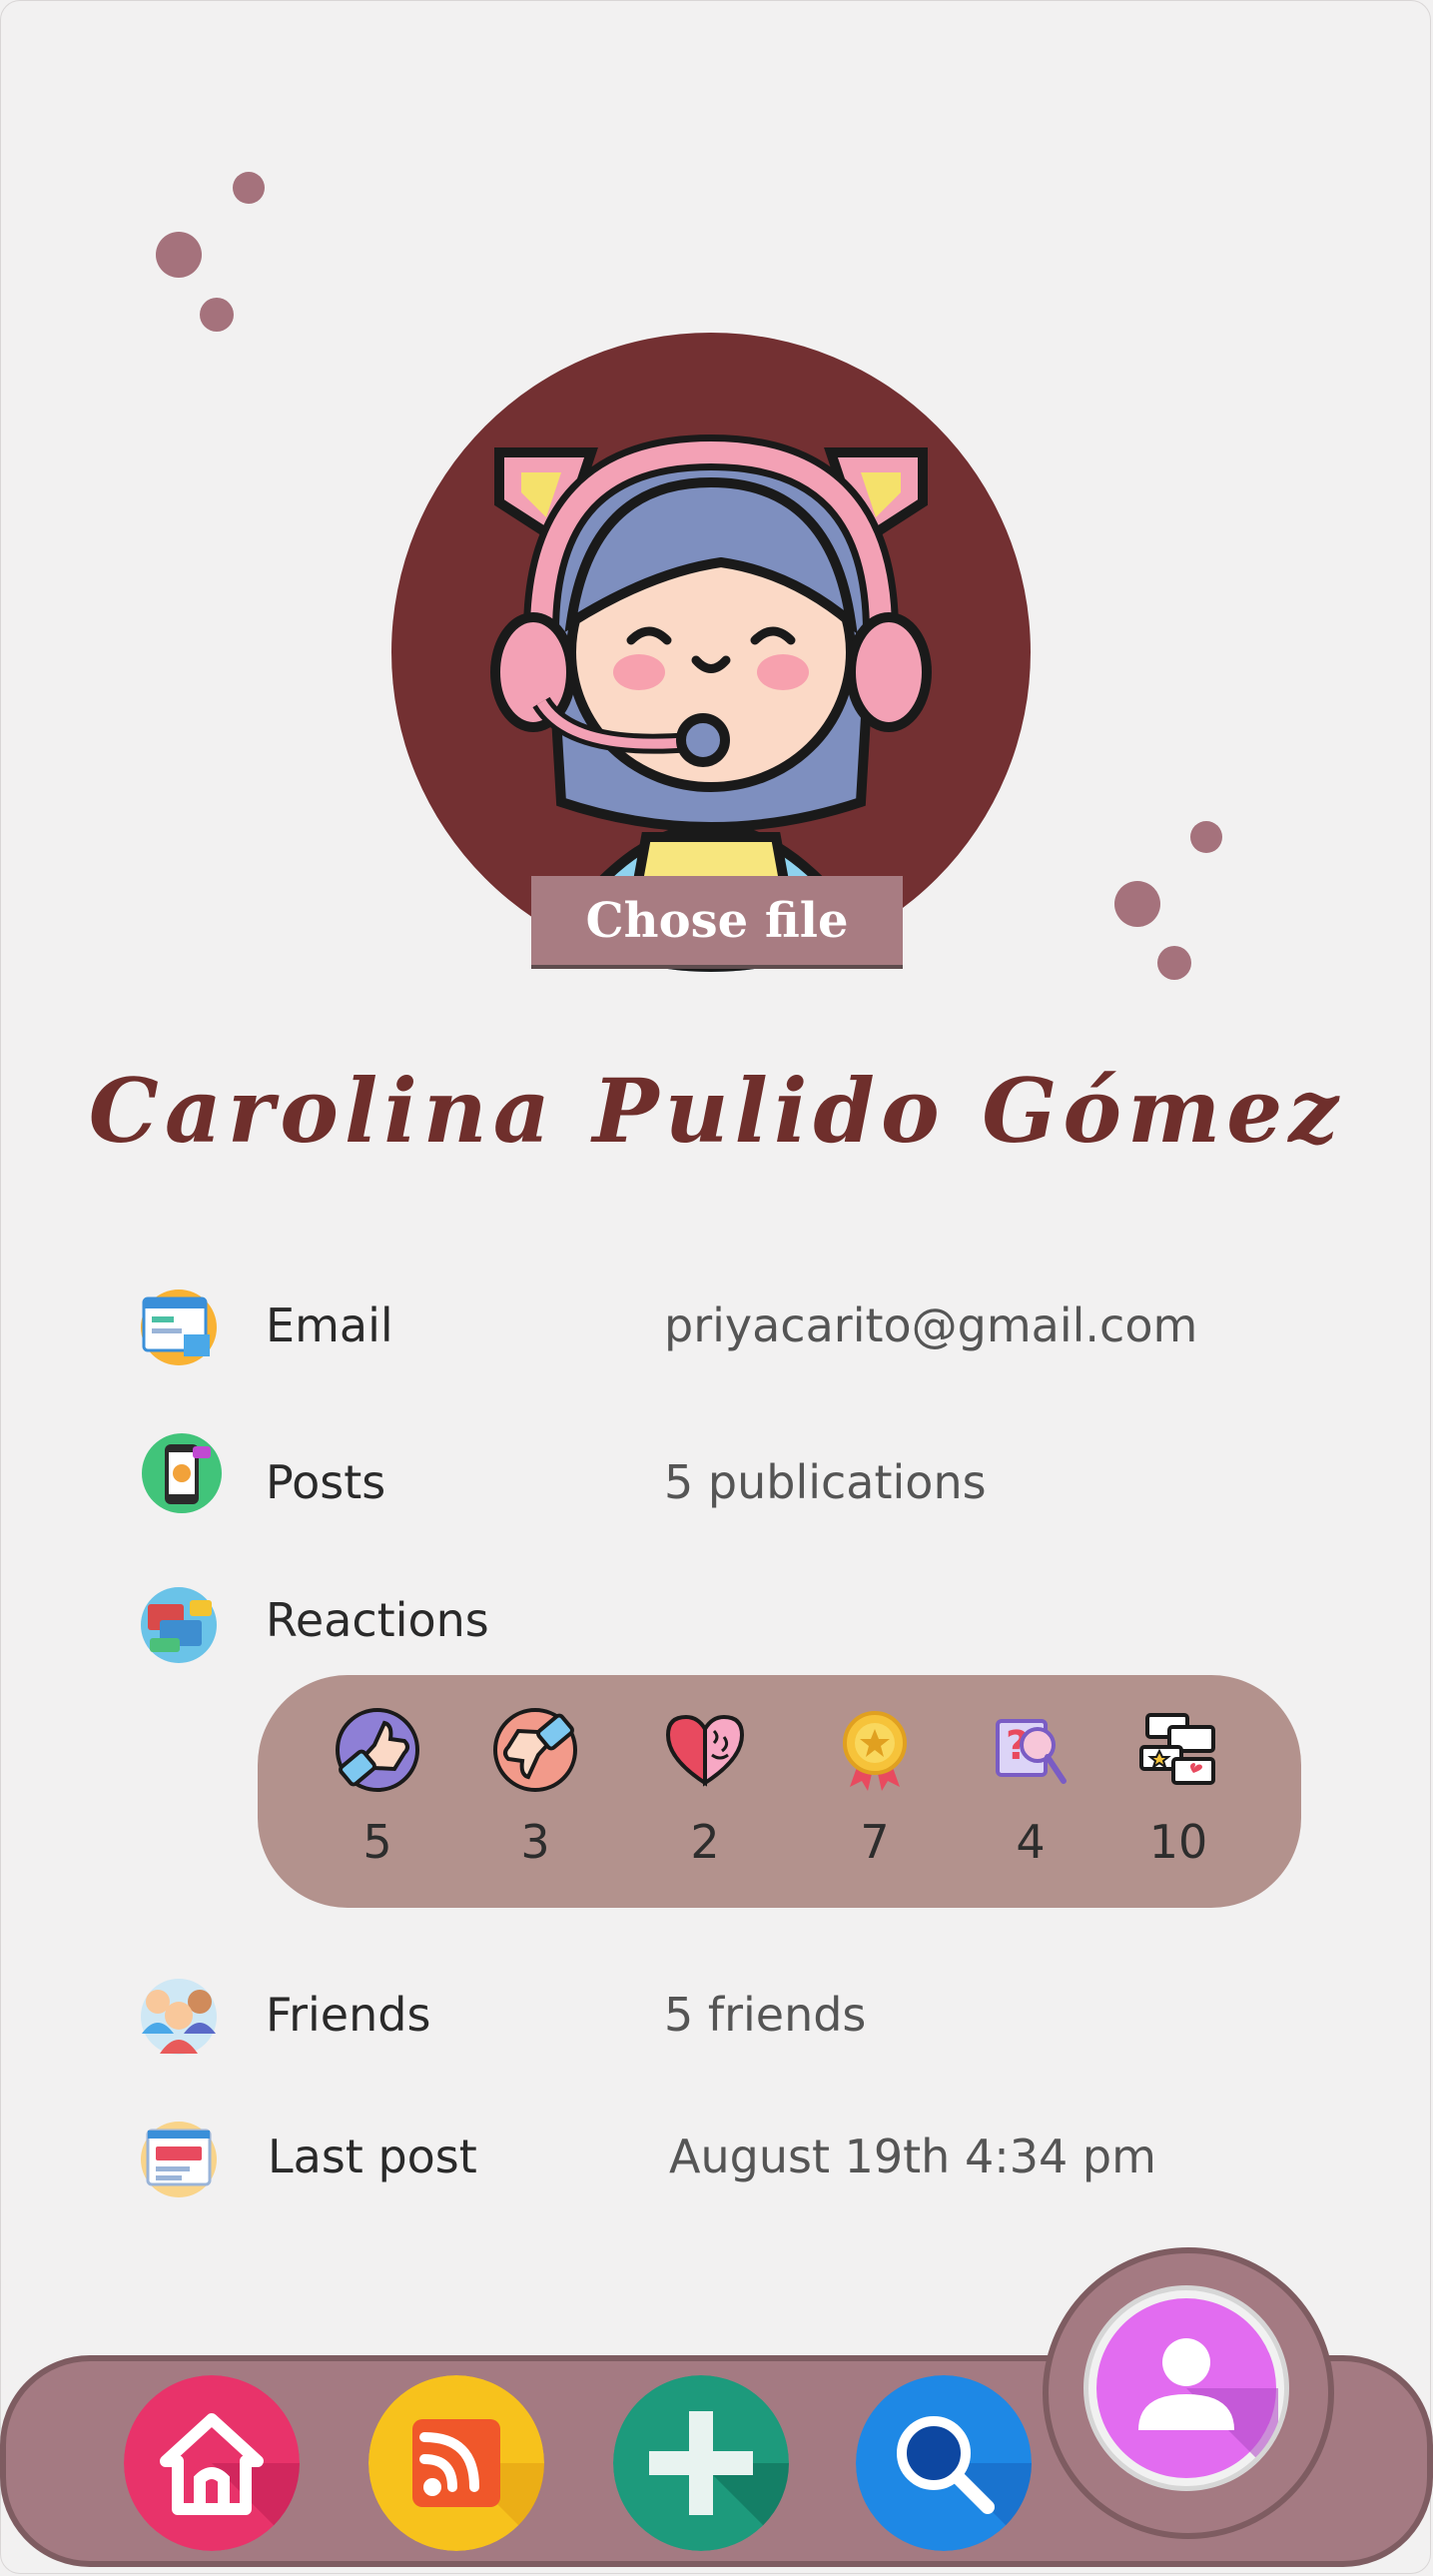 The image size is (1433, 2576). Describe the element at coordinates (705, 1842) in the screenshot. I see `reaction-count: 2` at that location.